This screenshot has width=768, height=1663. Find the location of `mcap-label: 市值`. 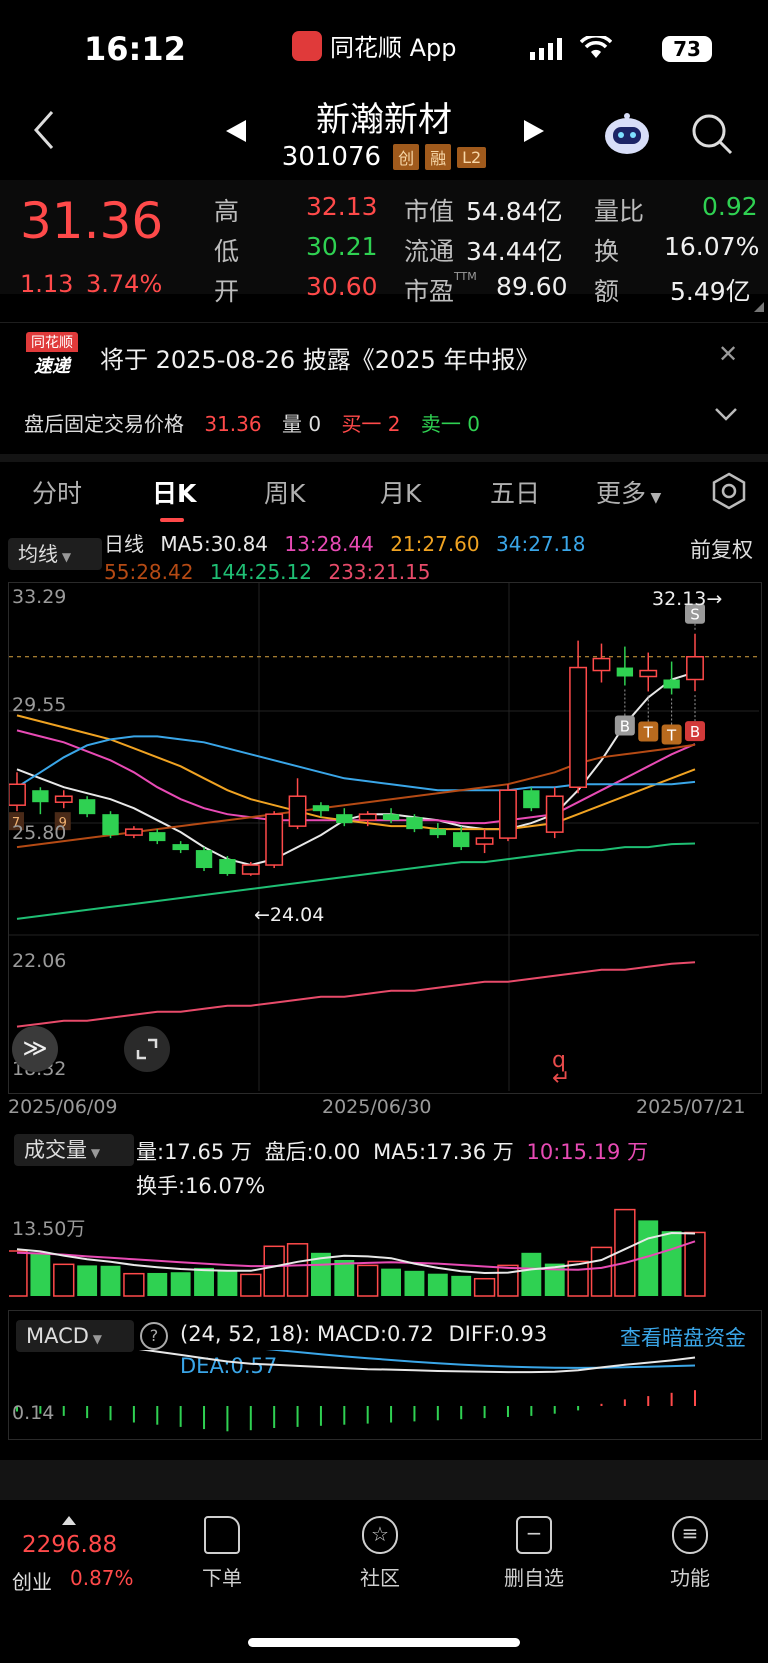

mcap-label: 市值 is located at coordinates (429, 211).